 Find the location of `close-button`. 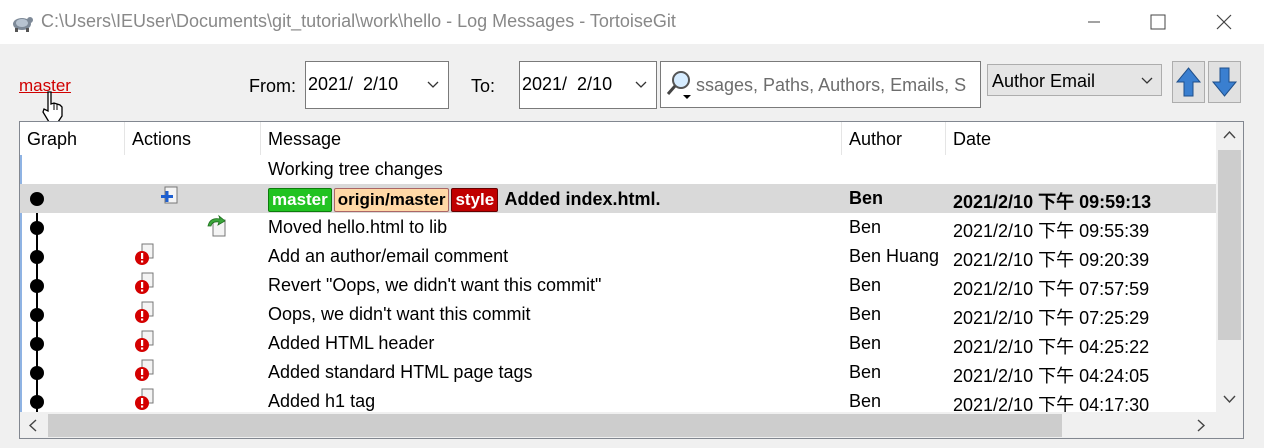

close-button is located at coordinates (1224, 22).